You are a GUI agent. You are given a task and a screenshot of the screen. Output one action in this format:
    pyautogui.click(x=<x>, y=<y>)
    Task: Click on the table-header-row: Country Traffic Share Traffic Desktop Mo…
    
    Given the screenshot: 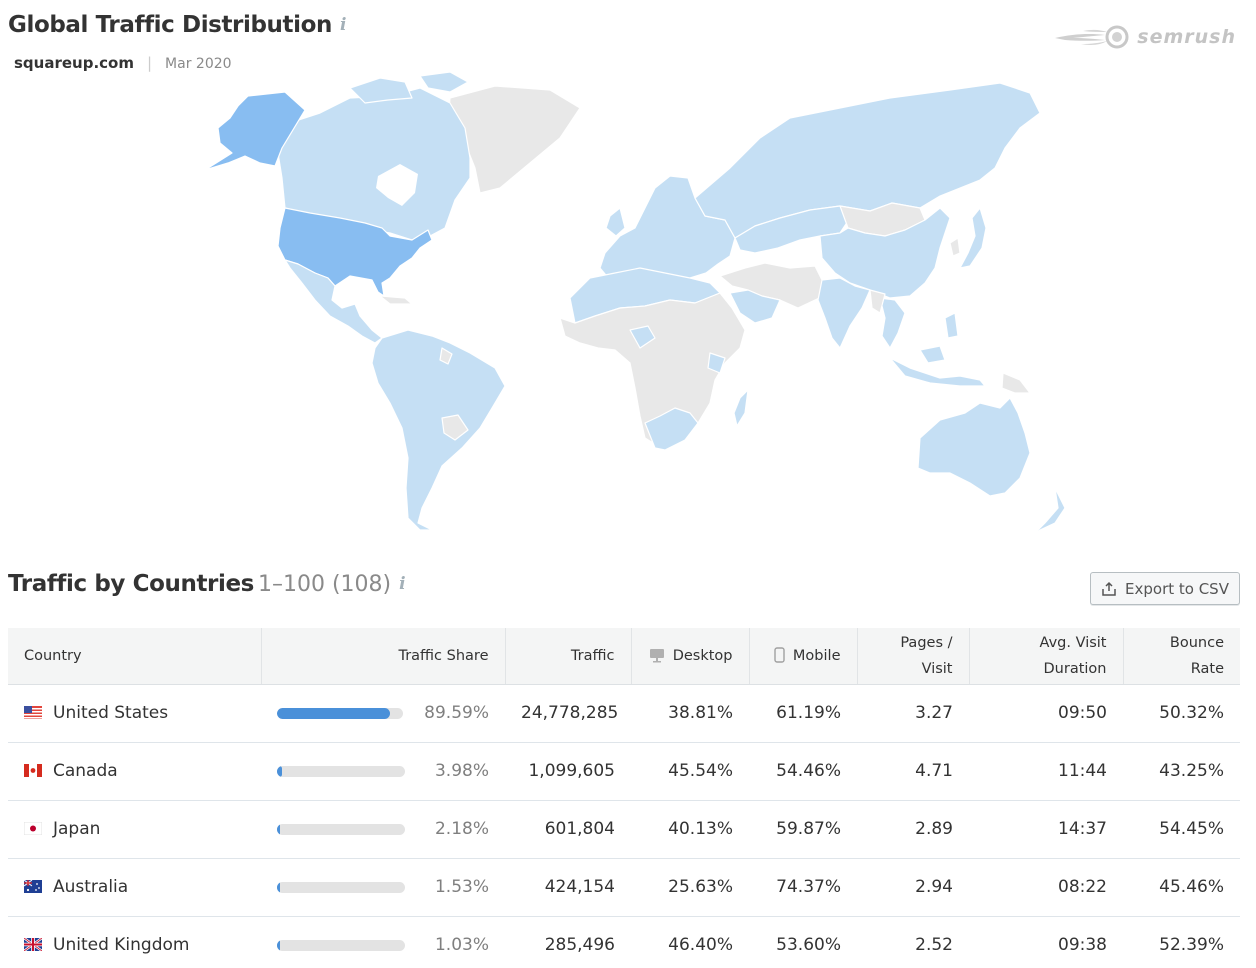 What is the action you would take?
    pyautogui.click(x=624, y=656)
    